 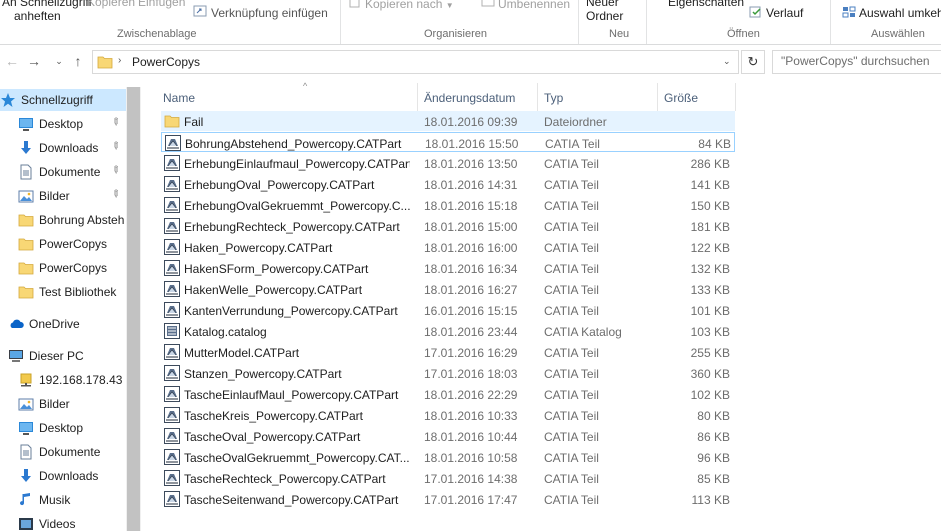 I want to click on file-size: 150 KB, so click(x=710, y=206).